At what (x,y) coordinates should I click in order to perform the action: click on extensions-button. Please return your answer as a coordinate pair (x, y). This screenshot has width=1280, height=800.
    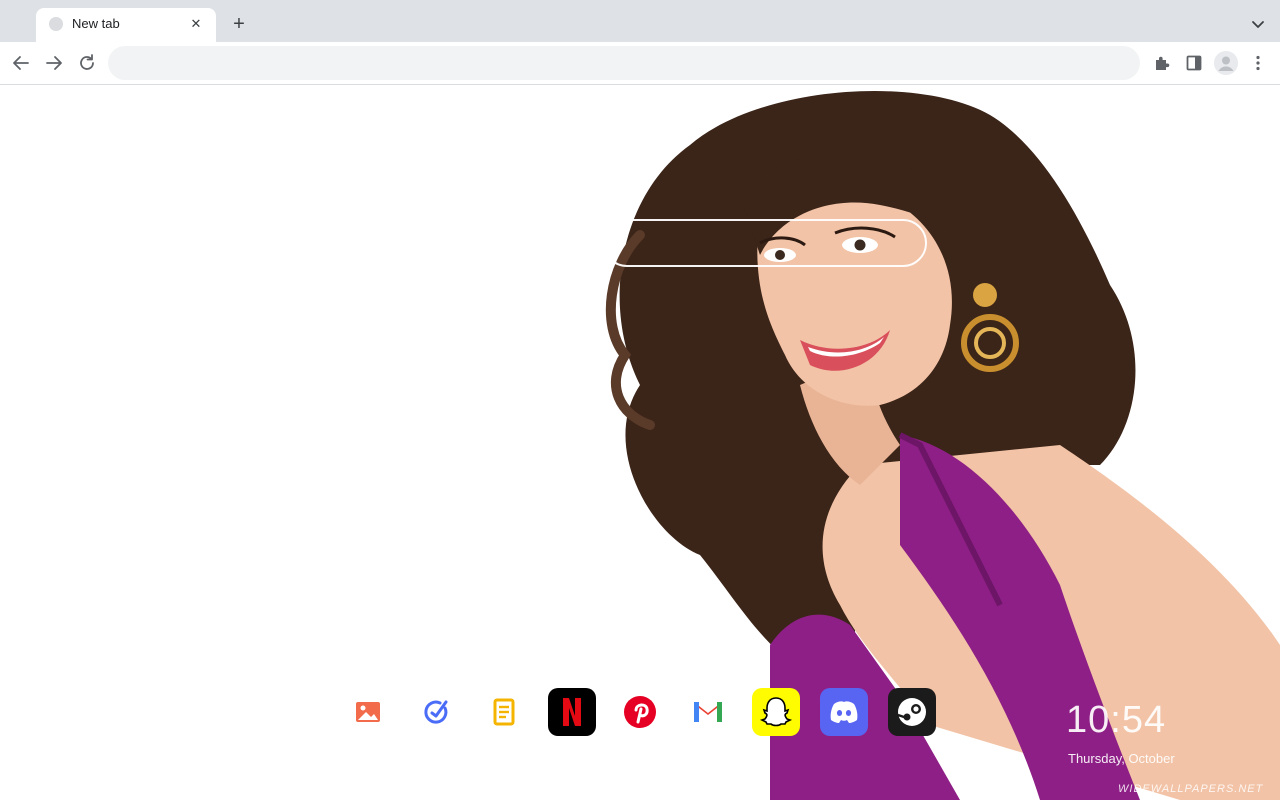
    Looking at the image, I should click on (1162, 63).